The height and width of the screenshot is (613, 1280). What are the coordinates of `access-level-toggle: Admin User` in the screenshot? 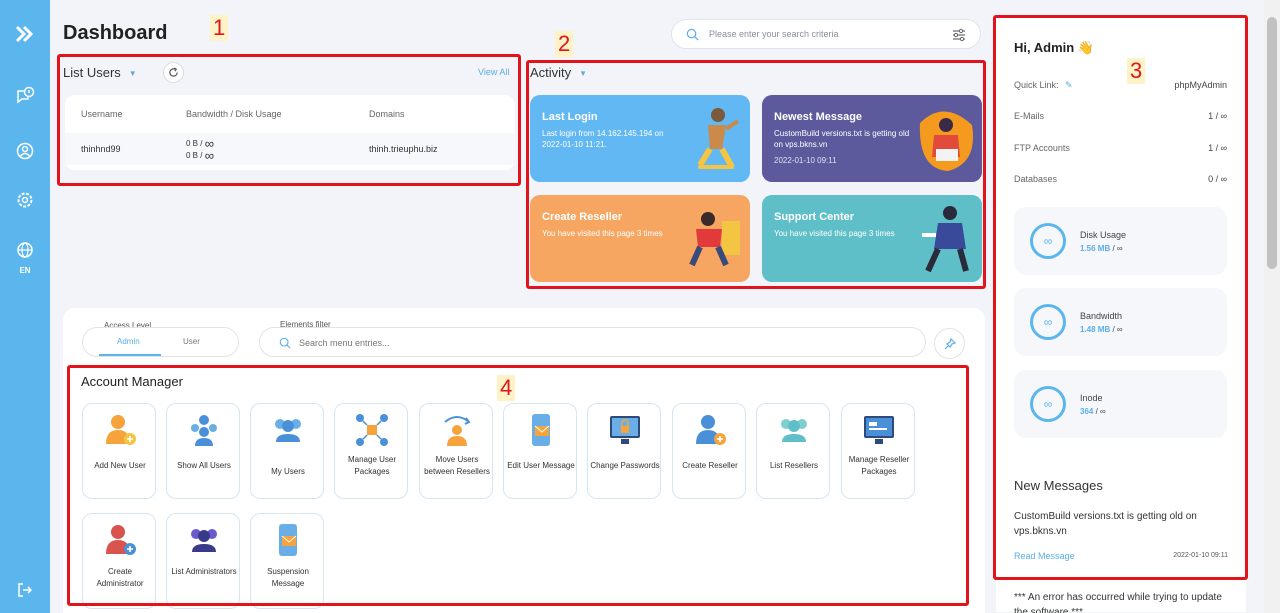 It's located at (160, 342).